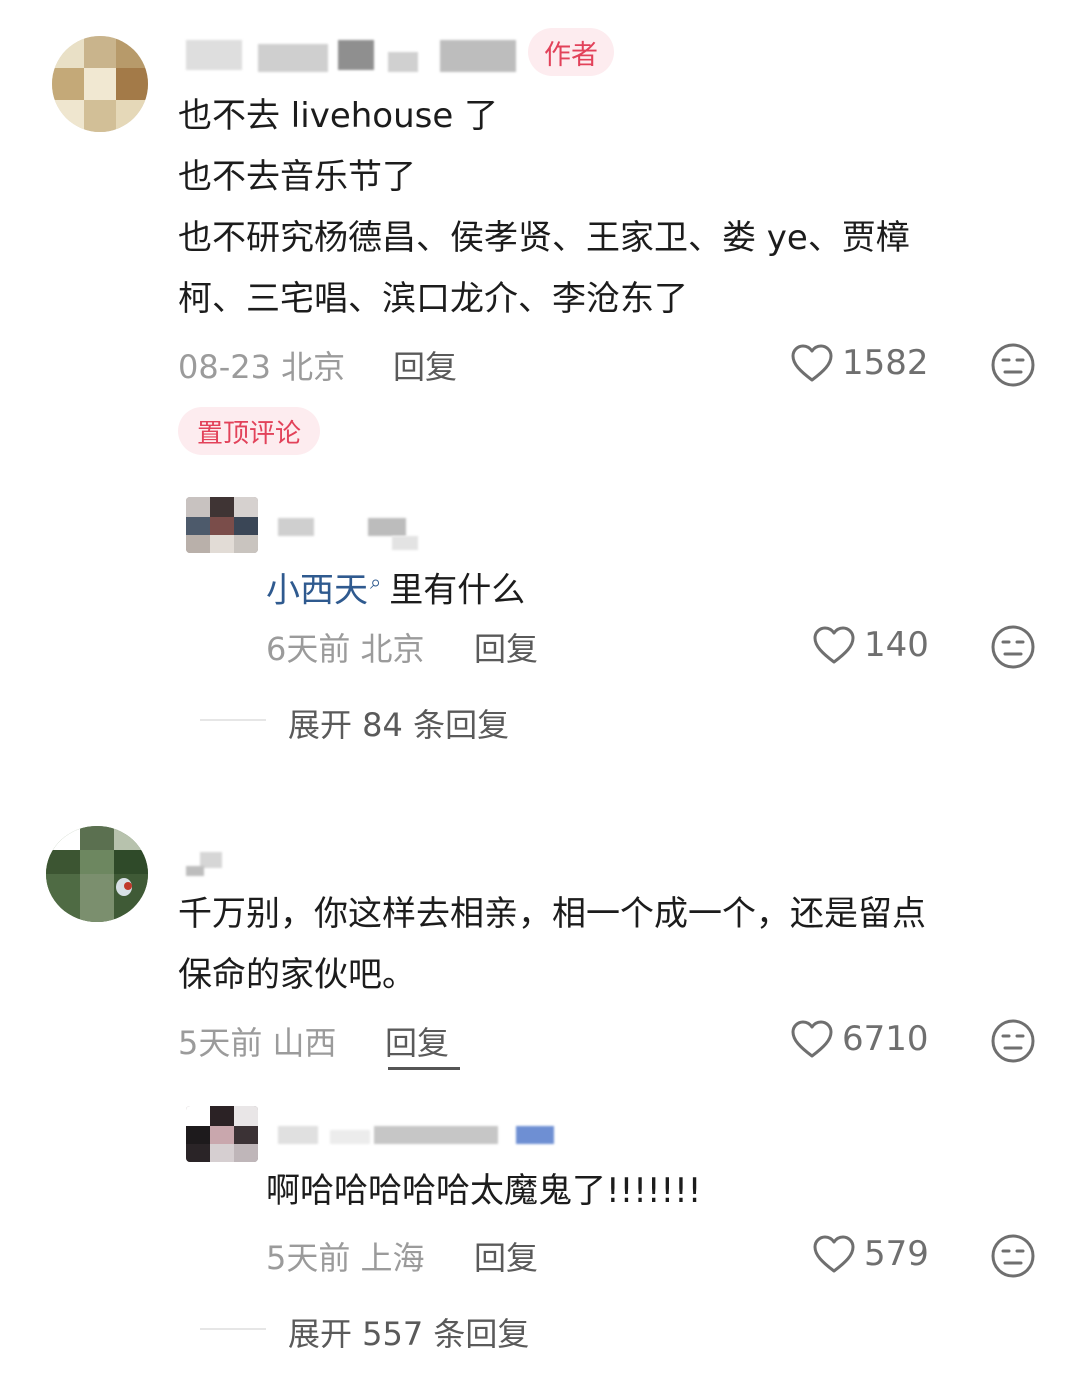 This screenshot has width=1080, height=1378. I want to click on like-button: 579, so click(870, 1254).